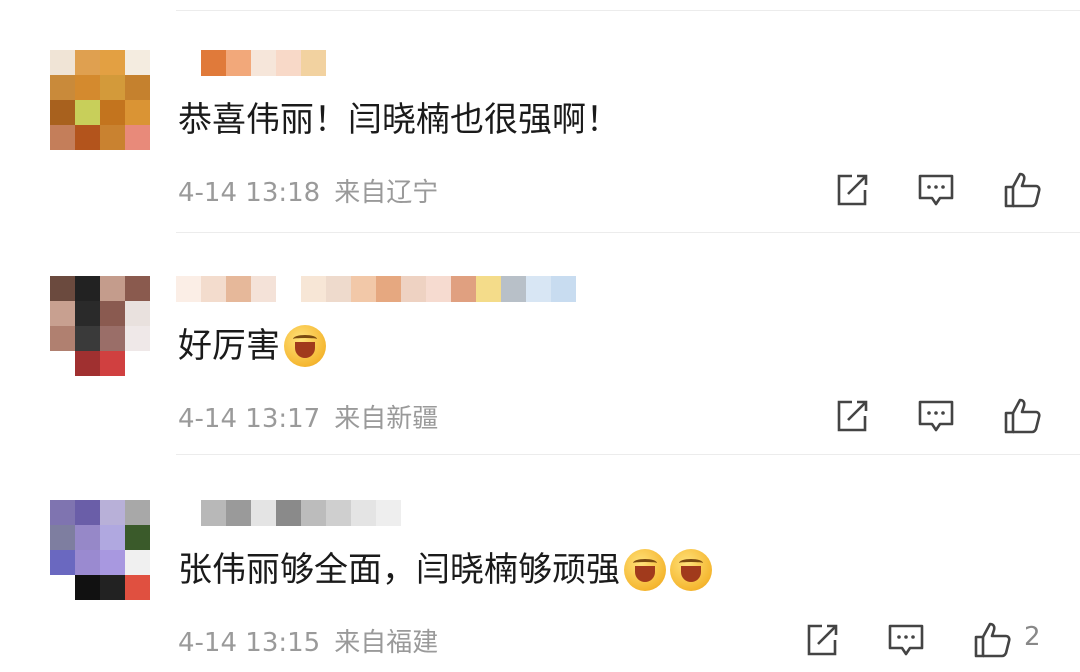 This screenshot has height=672, width=1080. I want to click on like-count: 2, so click(1032, 637).